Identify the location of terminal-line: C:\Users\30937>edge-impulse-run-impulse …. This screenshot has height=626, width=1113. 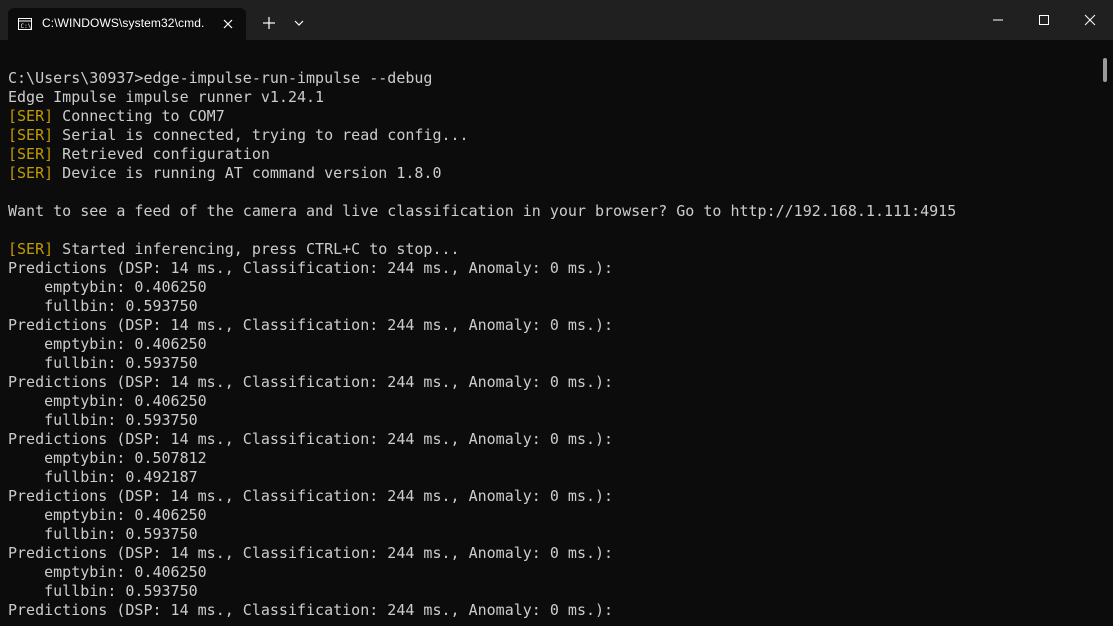
(220, 78).